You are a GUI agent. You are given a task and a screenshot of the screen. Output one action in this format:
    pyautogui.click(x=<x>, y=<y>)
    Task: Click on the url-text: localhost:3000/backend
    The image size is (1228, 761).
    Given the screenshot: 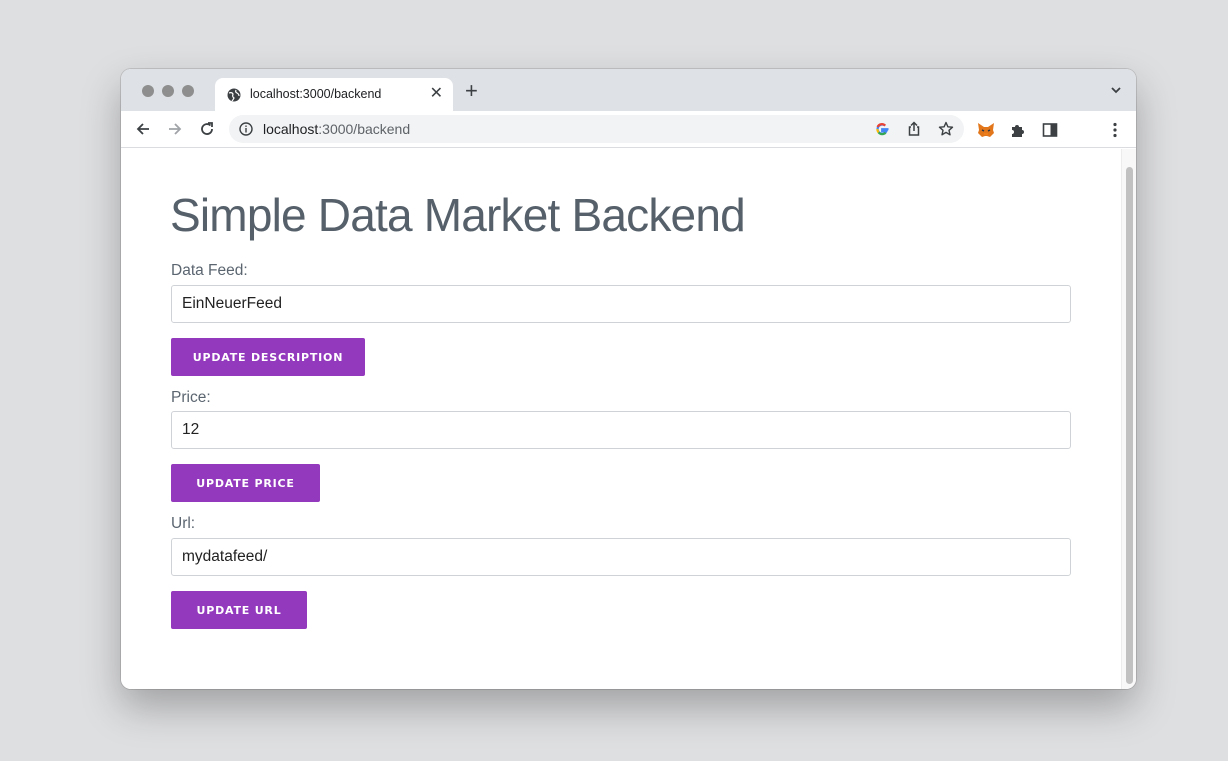 What is the action you would take?
    pyautogui.click(x=336, y=129)
    